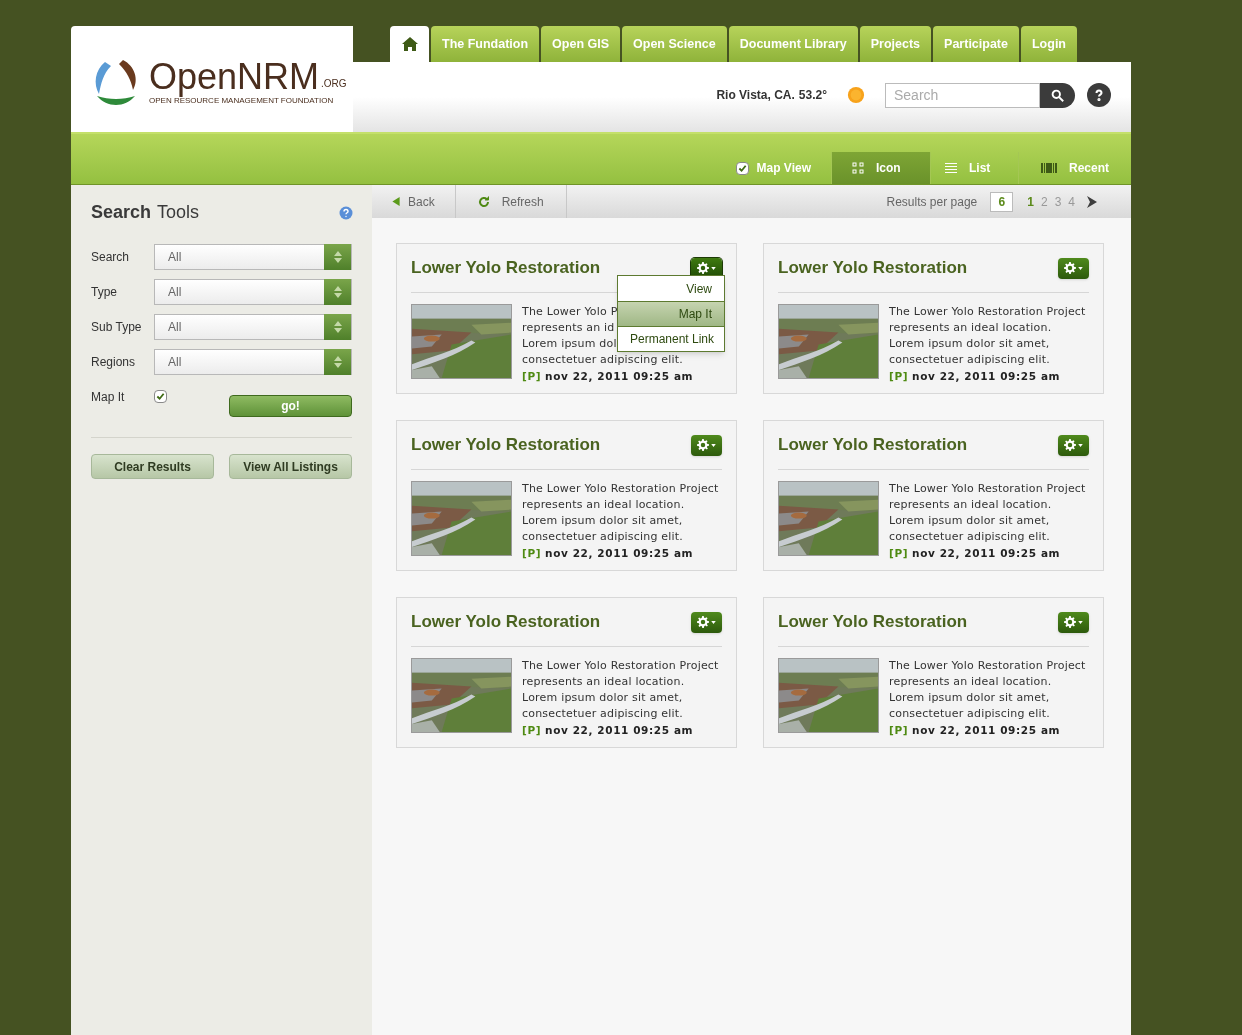 Image resolution: width=1242 pixels, height=1035 pixels. What do you see at coordinates (568, 328) in the screenshot?
I see `card-description-line: represents an id` at bounding box center [568, 328].